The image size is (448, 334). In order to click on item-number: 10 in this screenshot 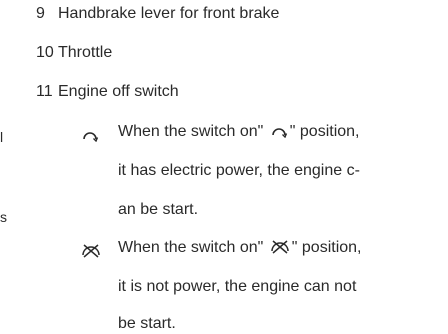, I will do `click(45, 52)`.